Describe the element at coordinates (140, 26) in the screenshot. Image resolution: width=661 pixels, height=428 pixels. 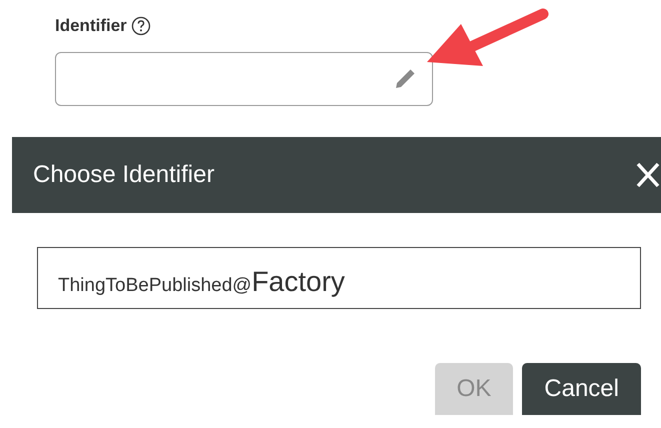
I see `help-icon` at that location.